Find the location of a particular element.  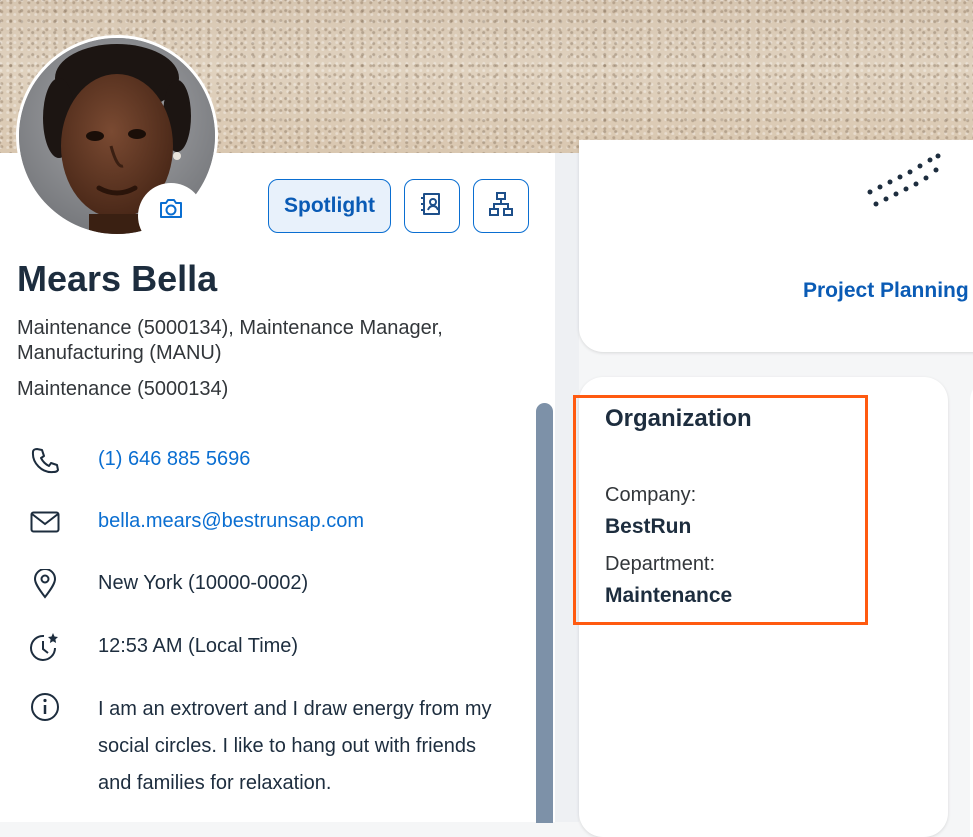

decorative-dots-icon is located at coordinates (904, 180).